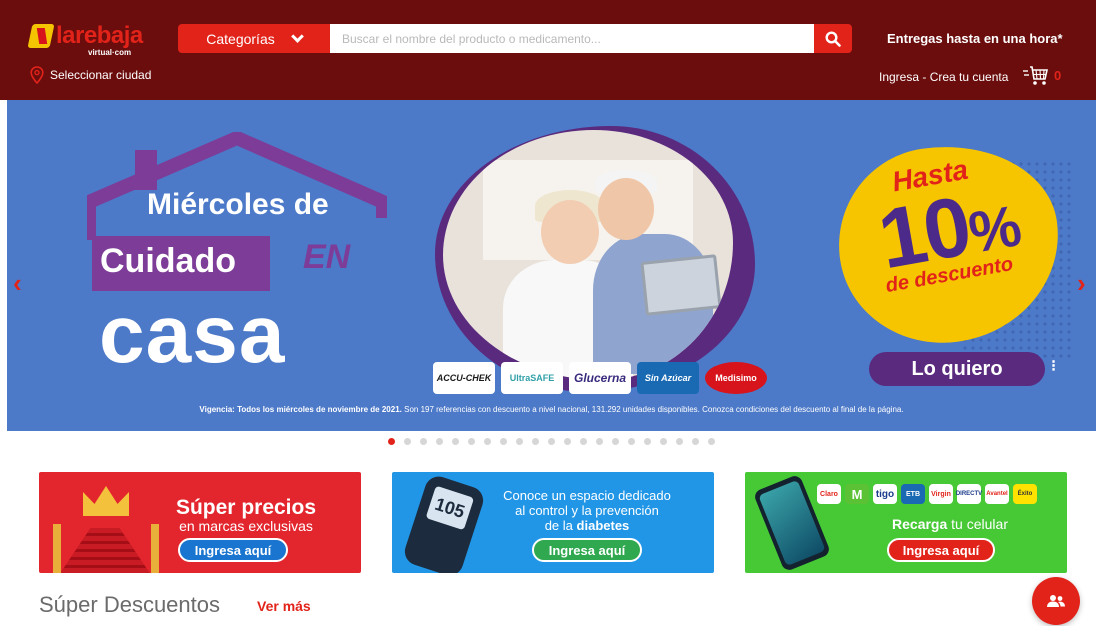 This screenshot has width=1096, height=626. What do you see at coordinates (969, 494) in the screenshot?
I see `operator-directv: DIRECTV` at bounding box center [969, 494].